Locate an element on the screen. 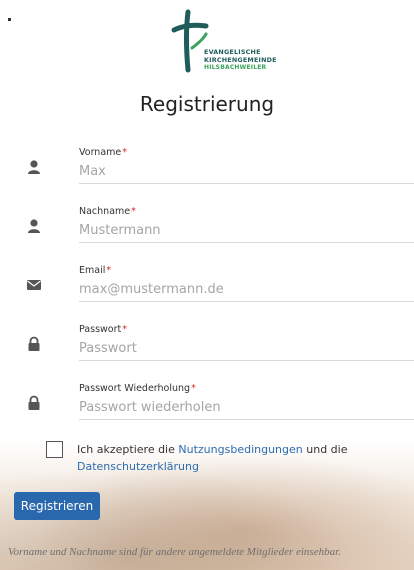 The height and width of the screenshot is (570, 414). field-password: Passwort* is located at coordinates (207, 351).